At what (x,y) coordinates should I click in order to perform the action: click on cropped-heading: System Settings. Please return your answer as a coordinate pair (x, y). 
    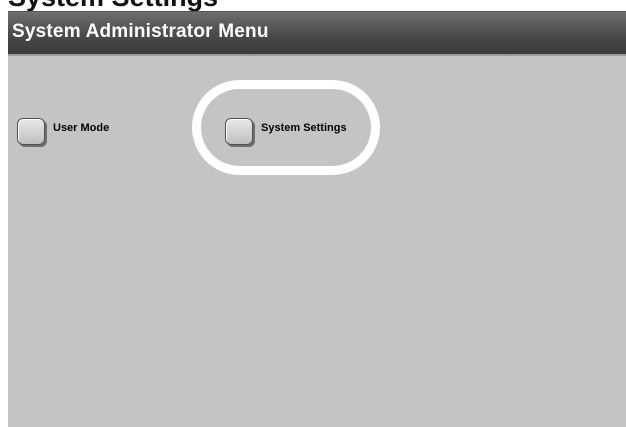
    Looking at the image, I should click on (113, 5).